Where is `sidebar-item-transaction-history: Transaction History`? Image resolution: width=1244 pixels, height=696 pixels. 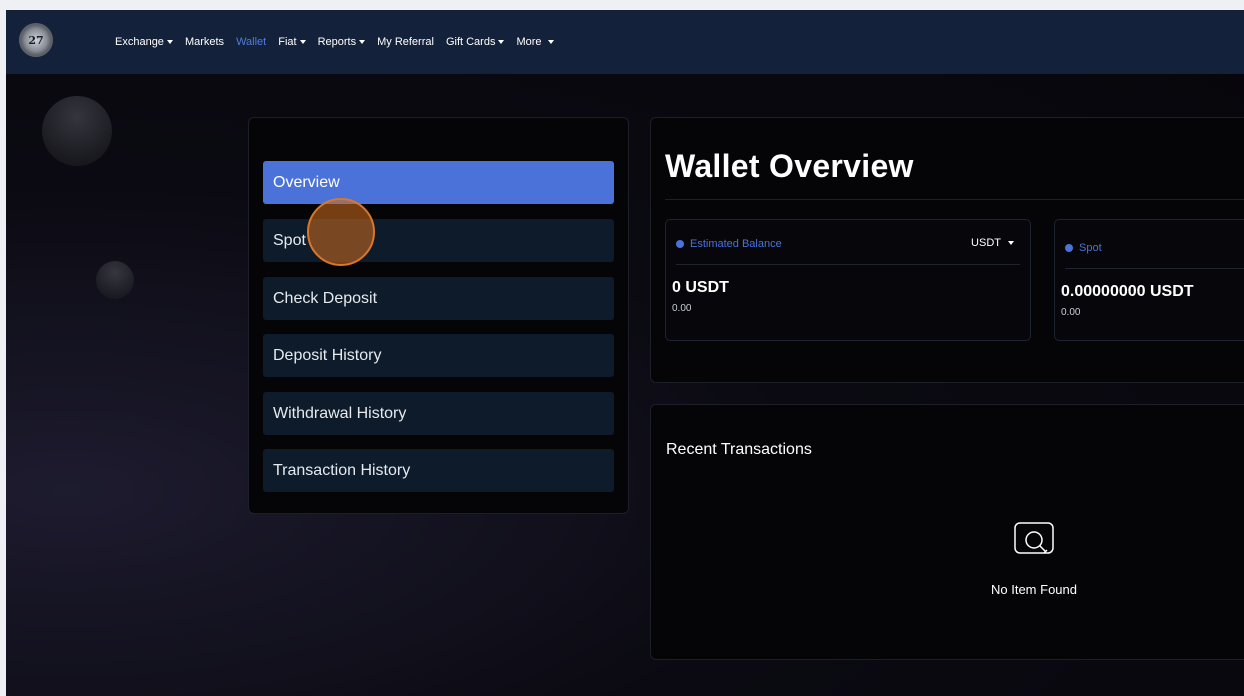
sidebar-item-transaction-history: Transaction History is located at coordinates (438, 470).